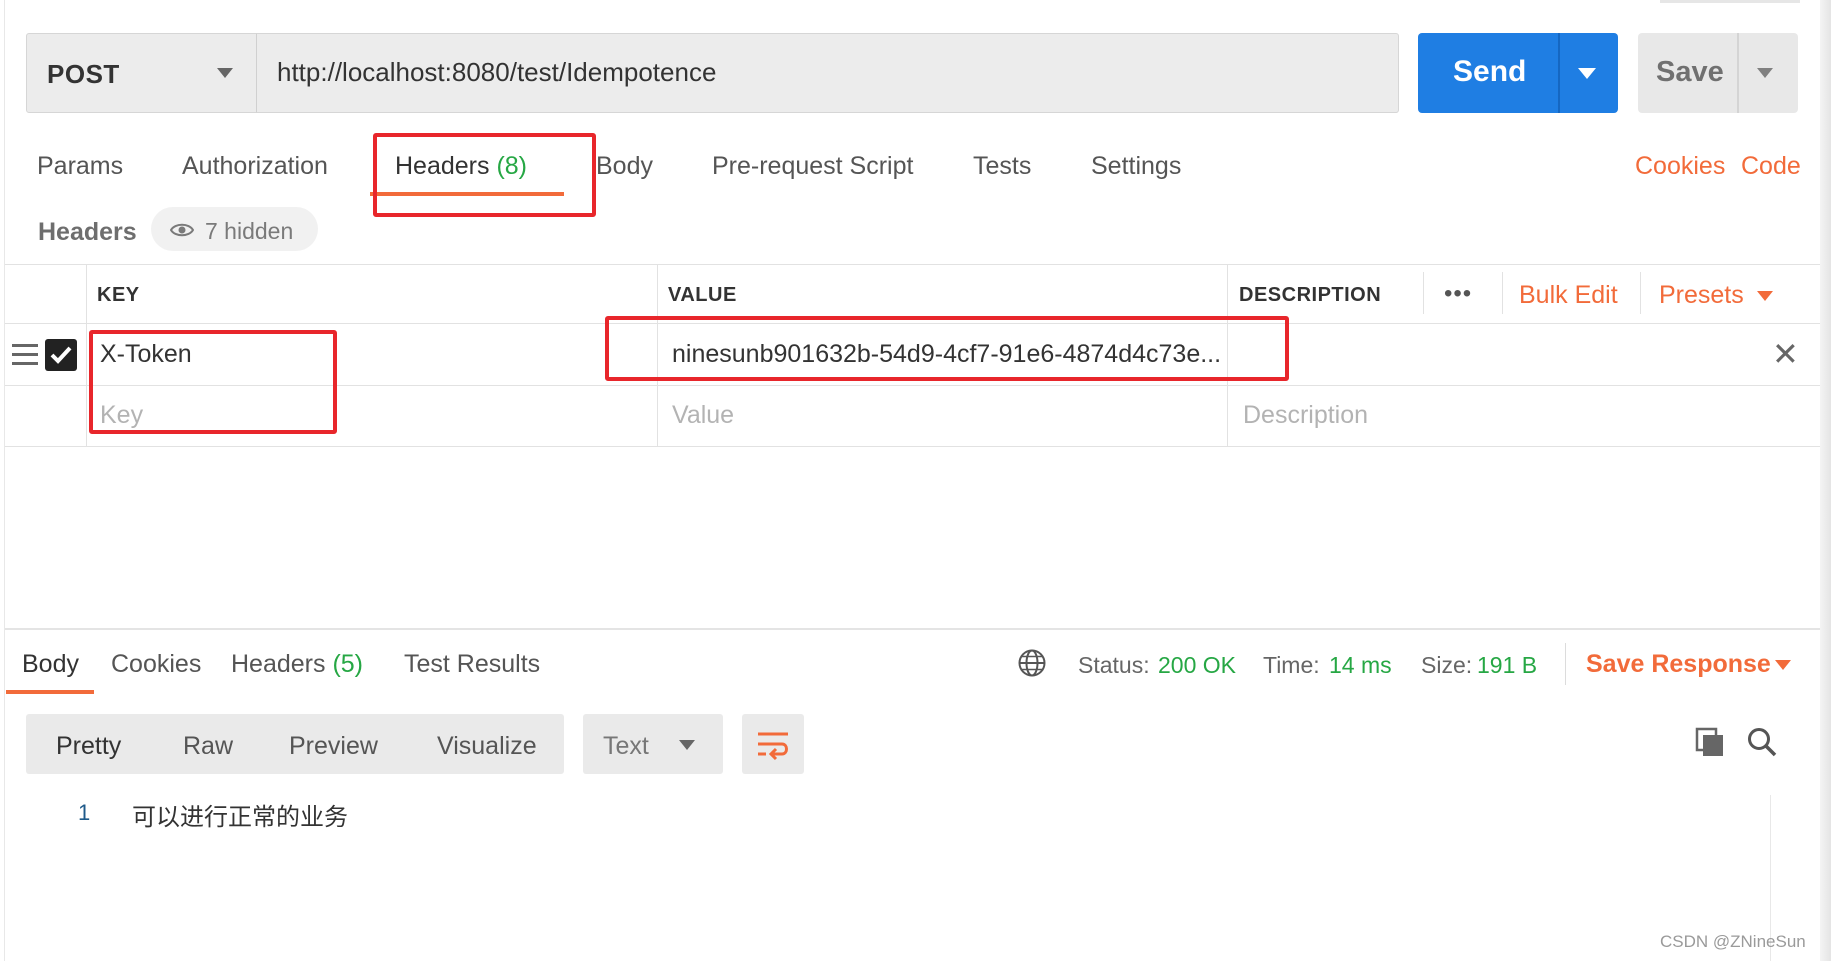  I want to click on presets-chevron-icon, so click(1765, 296).